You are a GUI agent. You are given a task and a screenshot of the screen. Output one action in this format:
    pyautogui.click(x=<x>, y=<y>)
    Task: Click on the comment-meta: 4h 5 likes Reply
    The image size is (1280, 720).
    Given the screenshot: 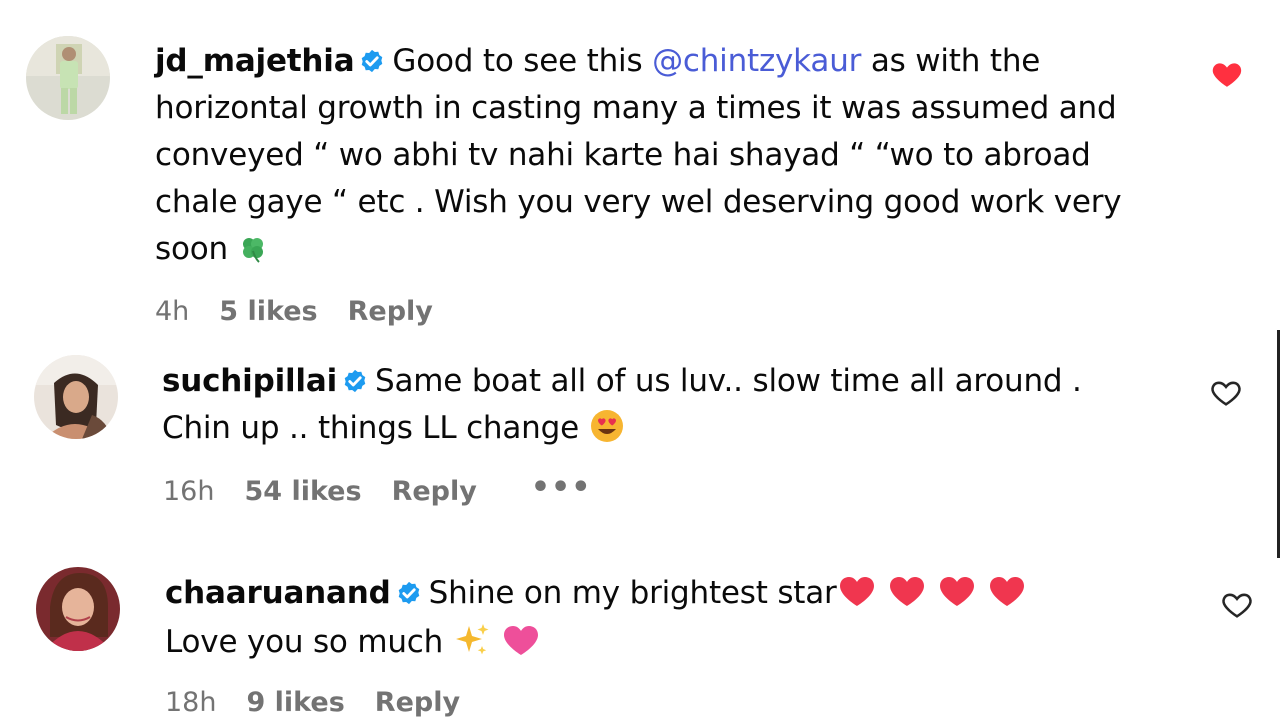 What is the action you would take?
    pyautogui.click(x=294, y=311)
    